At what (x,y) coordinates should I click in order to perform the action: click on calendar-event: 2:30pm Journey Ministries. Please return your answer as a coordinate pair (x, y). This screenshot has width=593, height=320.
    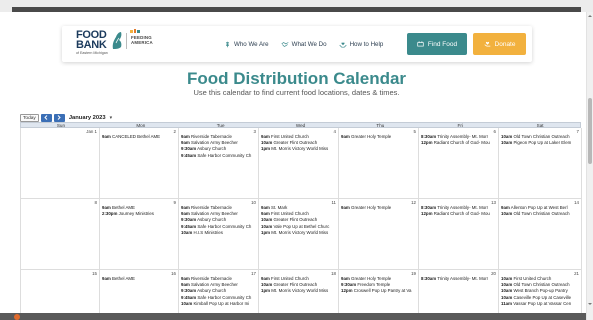
    Looking at the image, I should click on (139, 214).